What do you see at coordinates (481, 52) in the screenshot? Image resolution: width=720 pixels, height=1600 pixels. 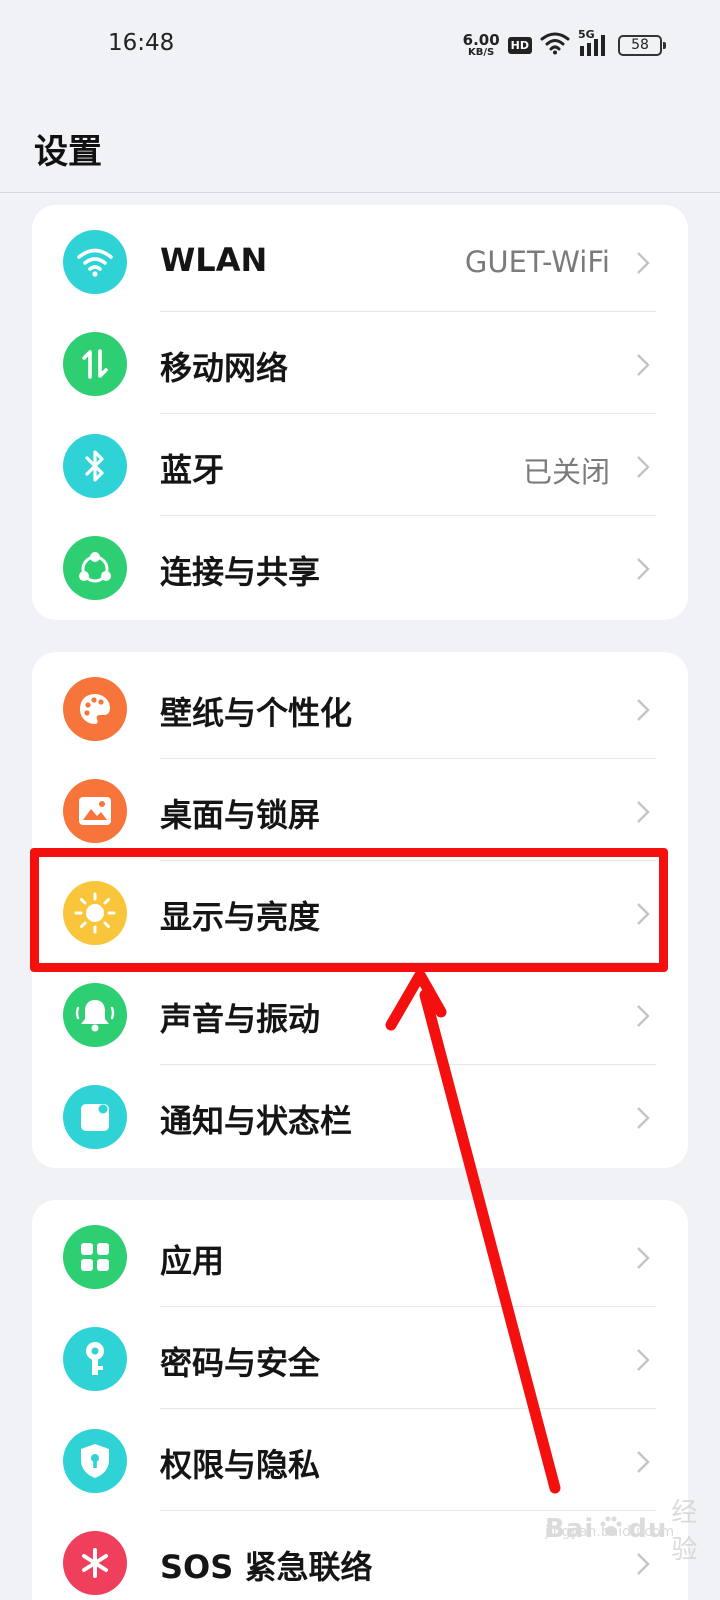 I see `network-speed-unit: KB/S` at bounding box center [481, 52].